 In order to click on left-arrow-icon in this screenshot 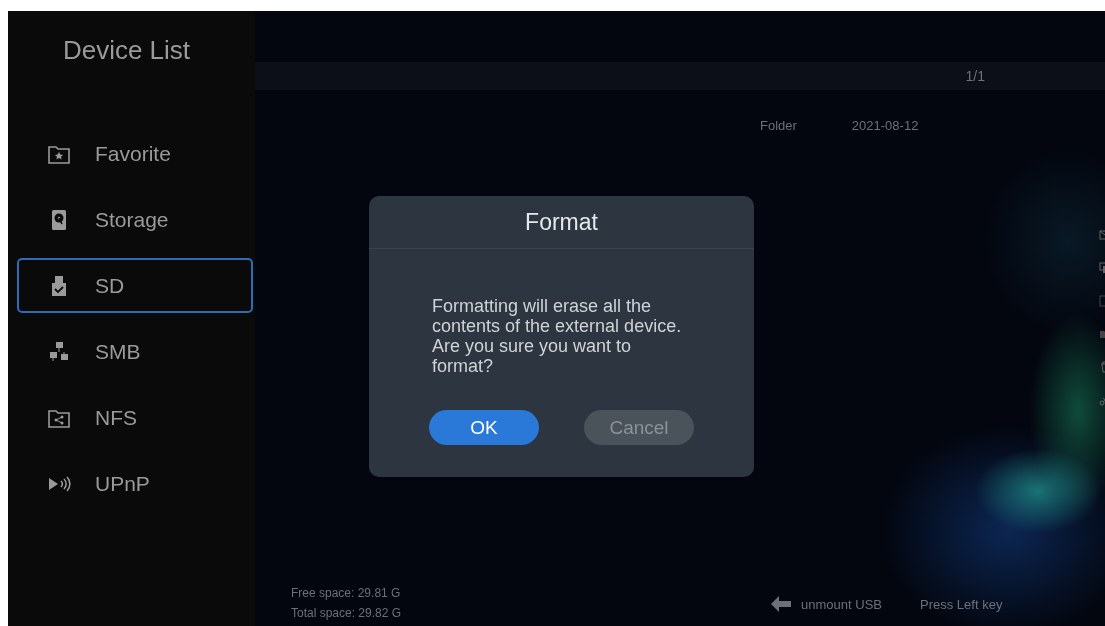, I will do `click(781, 604)`.